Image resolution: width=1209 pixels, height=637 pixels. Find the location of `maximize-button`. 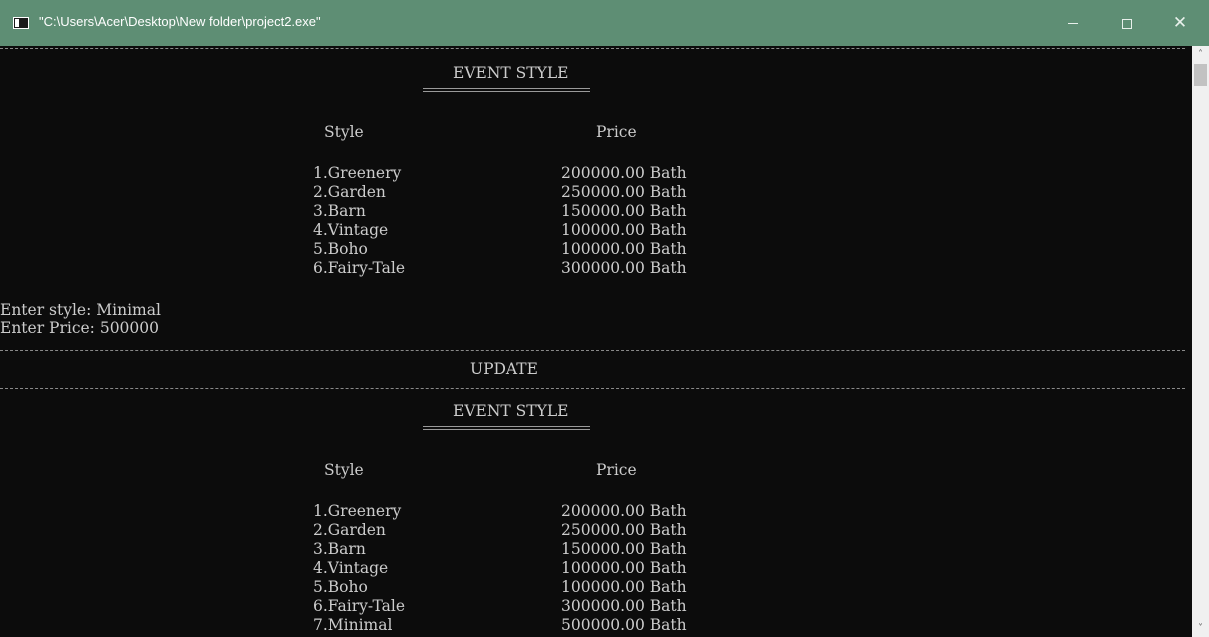

maximize-button is located at coordinates (1127, 23).